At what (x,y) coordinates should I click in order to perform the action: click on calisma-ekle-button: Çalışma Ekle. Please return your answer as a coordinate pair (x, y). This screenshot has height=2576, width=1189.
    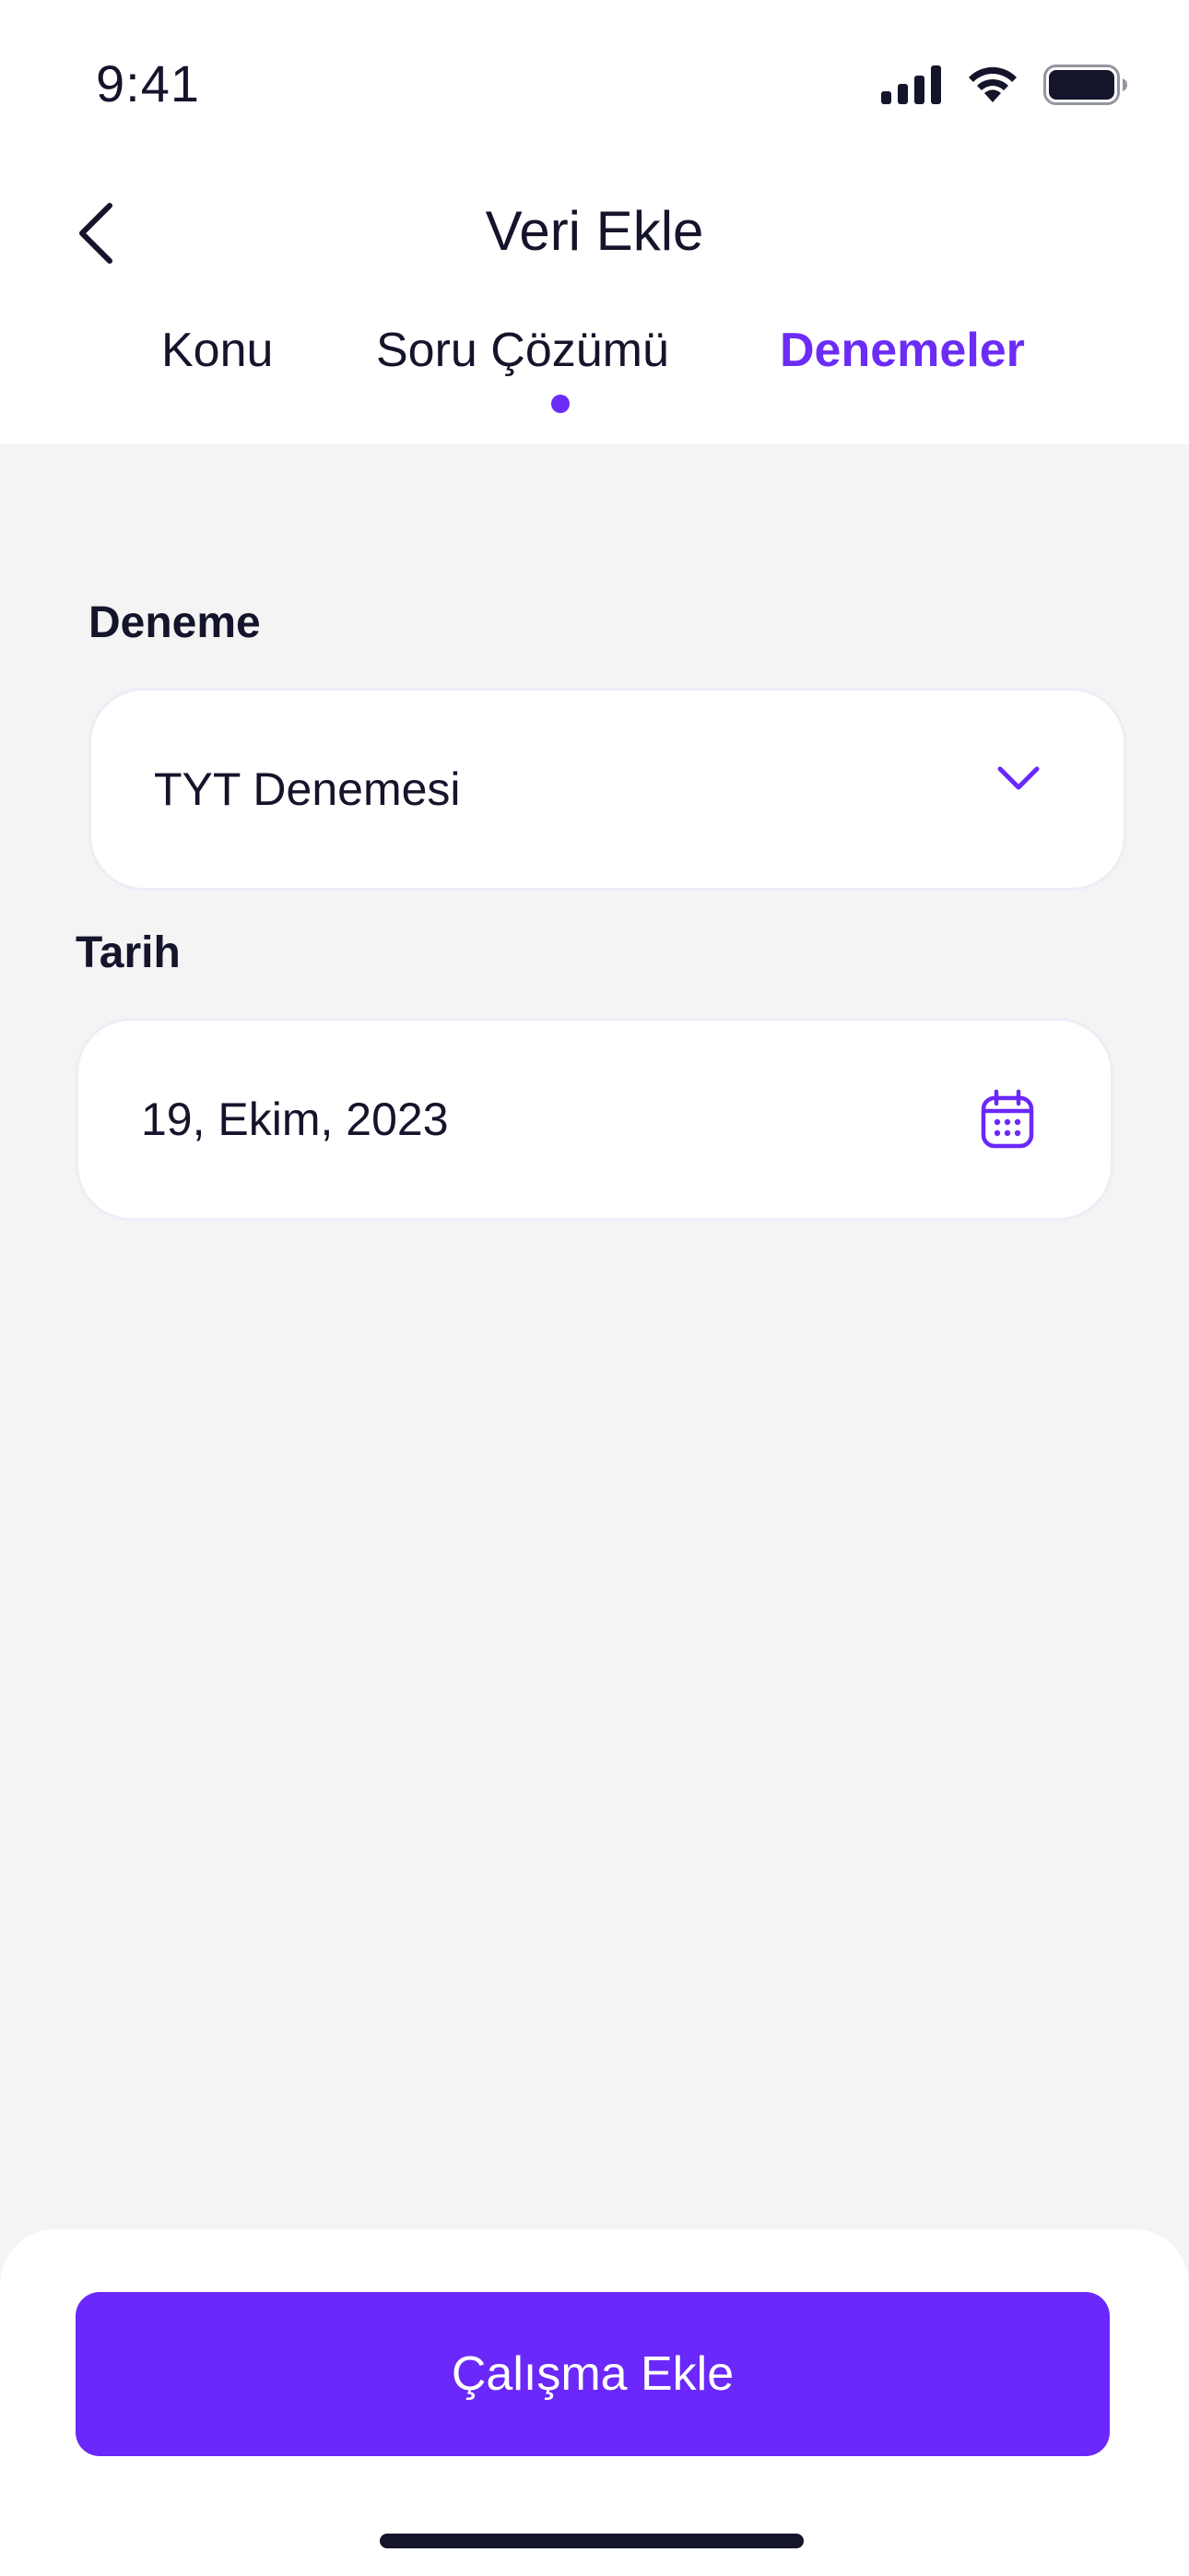
    Looking at the image, I should click on (593, 2374).